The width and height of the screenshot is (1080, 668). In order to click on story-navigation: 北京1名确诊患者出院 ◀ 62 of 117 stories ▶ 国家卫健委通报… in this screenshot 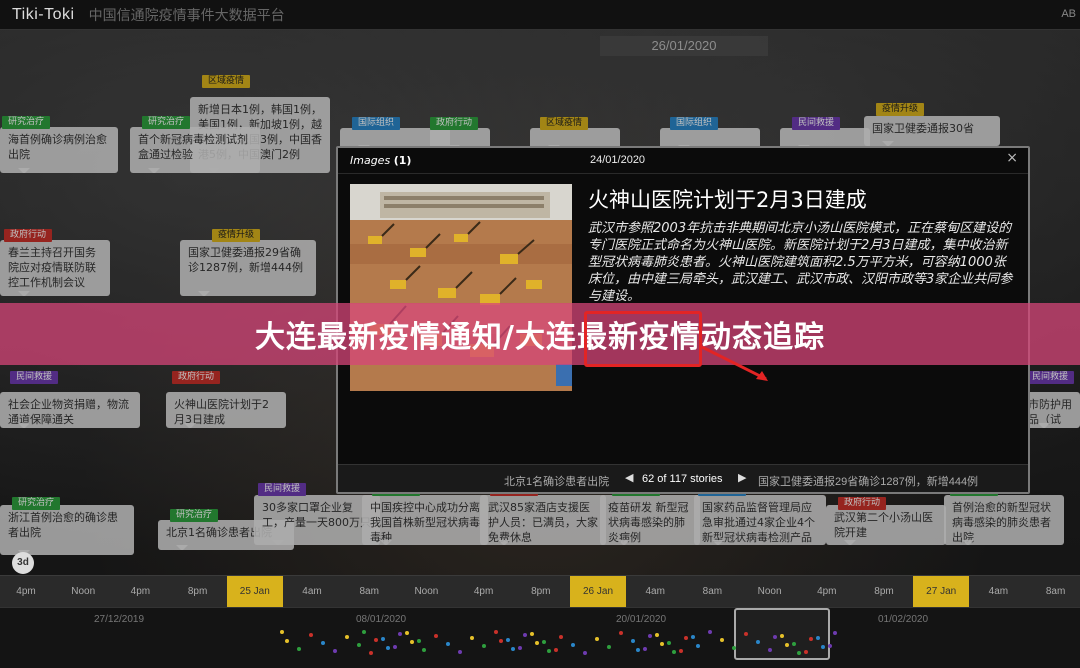, I will do `click(683, 478)`.